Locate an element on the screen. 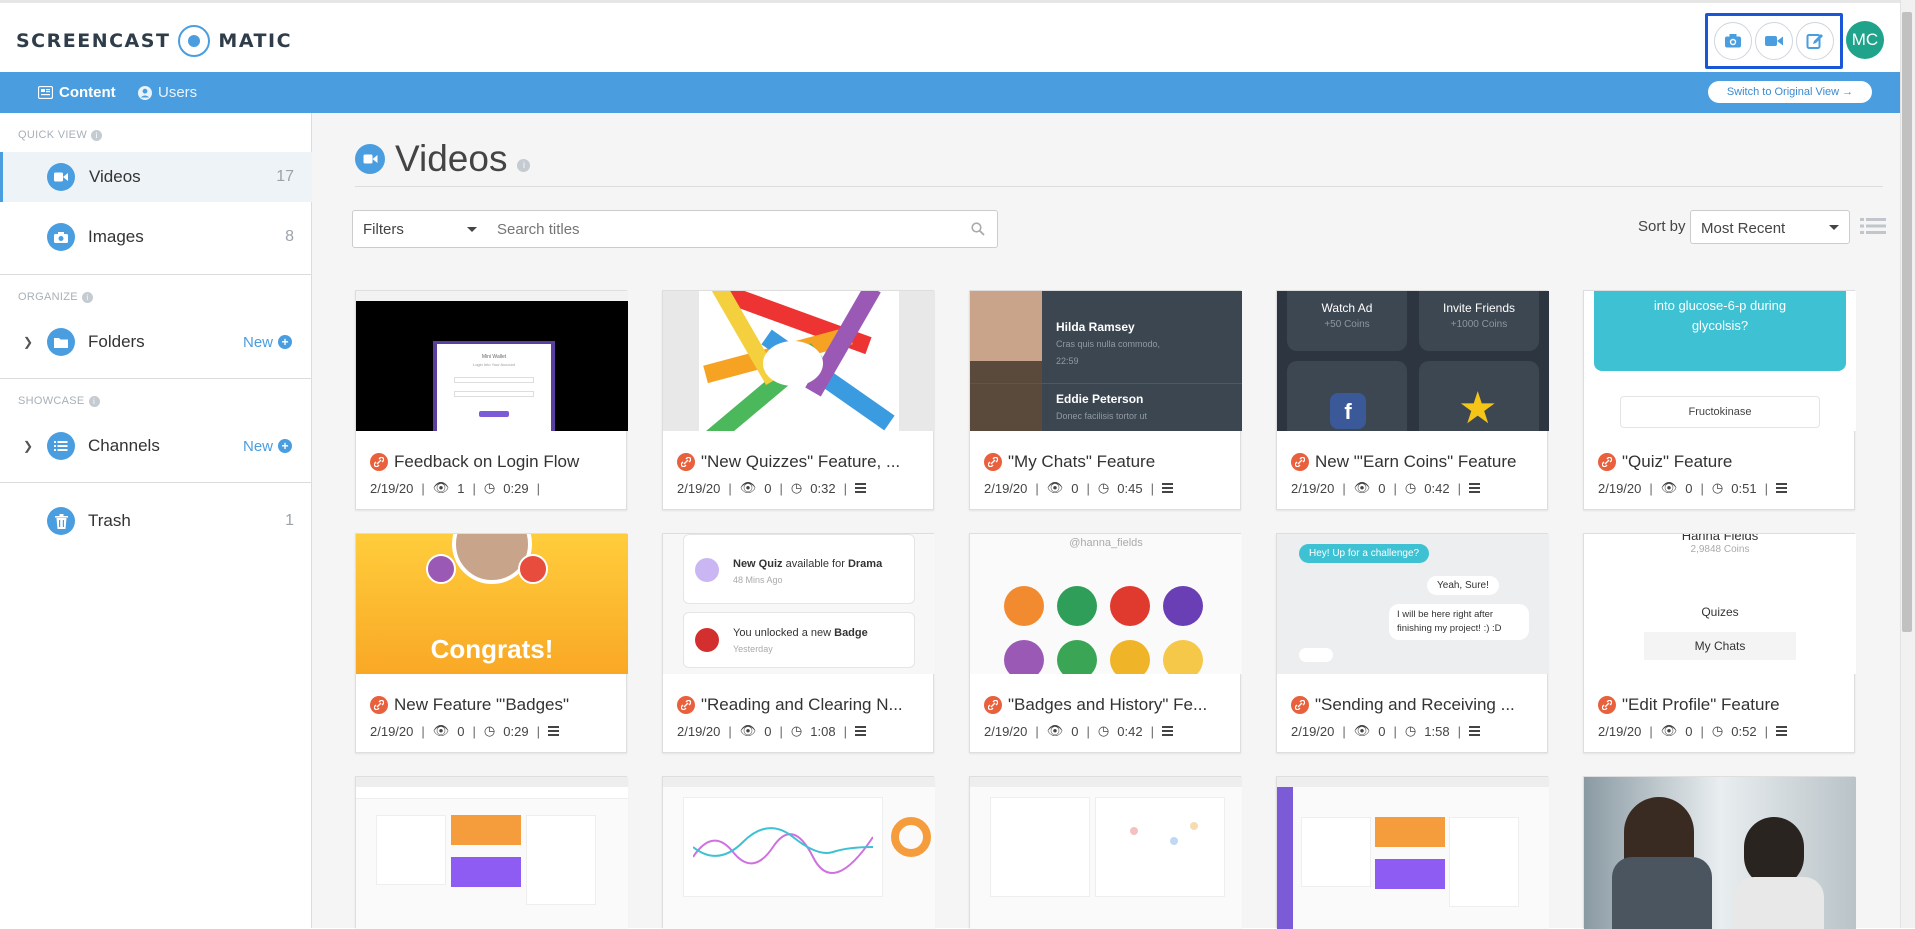  video-title: "Quiz" Feature is located at coordinates (1723, 462).